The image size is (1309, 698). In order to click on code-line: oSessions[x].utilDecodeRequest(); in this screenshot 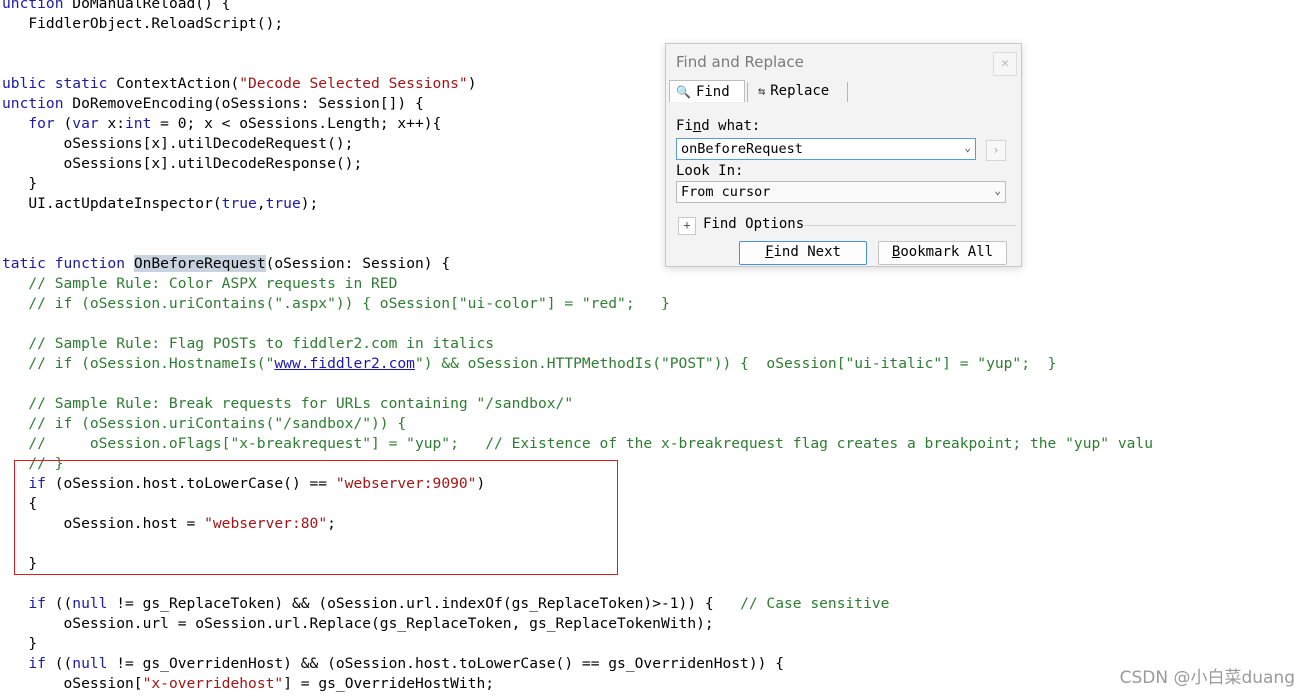, I will do `click(178, 144)`.